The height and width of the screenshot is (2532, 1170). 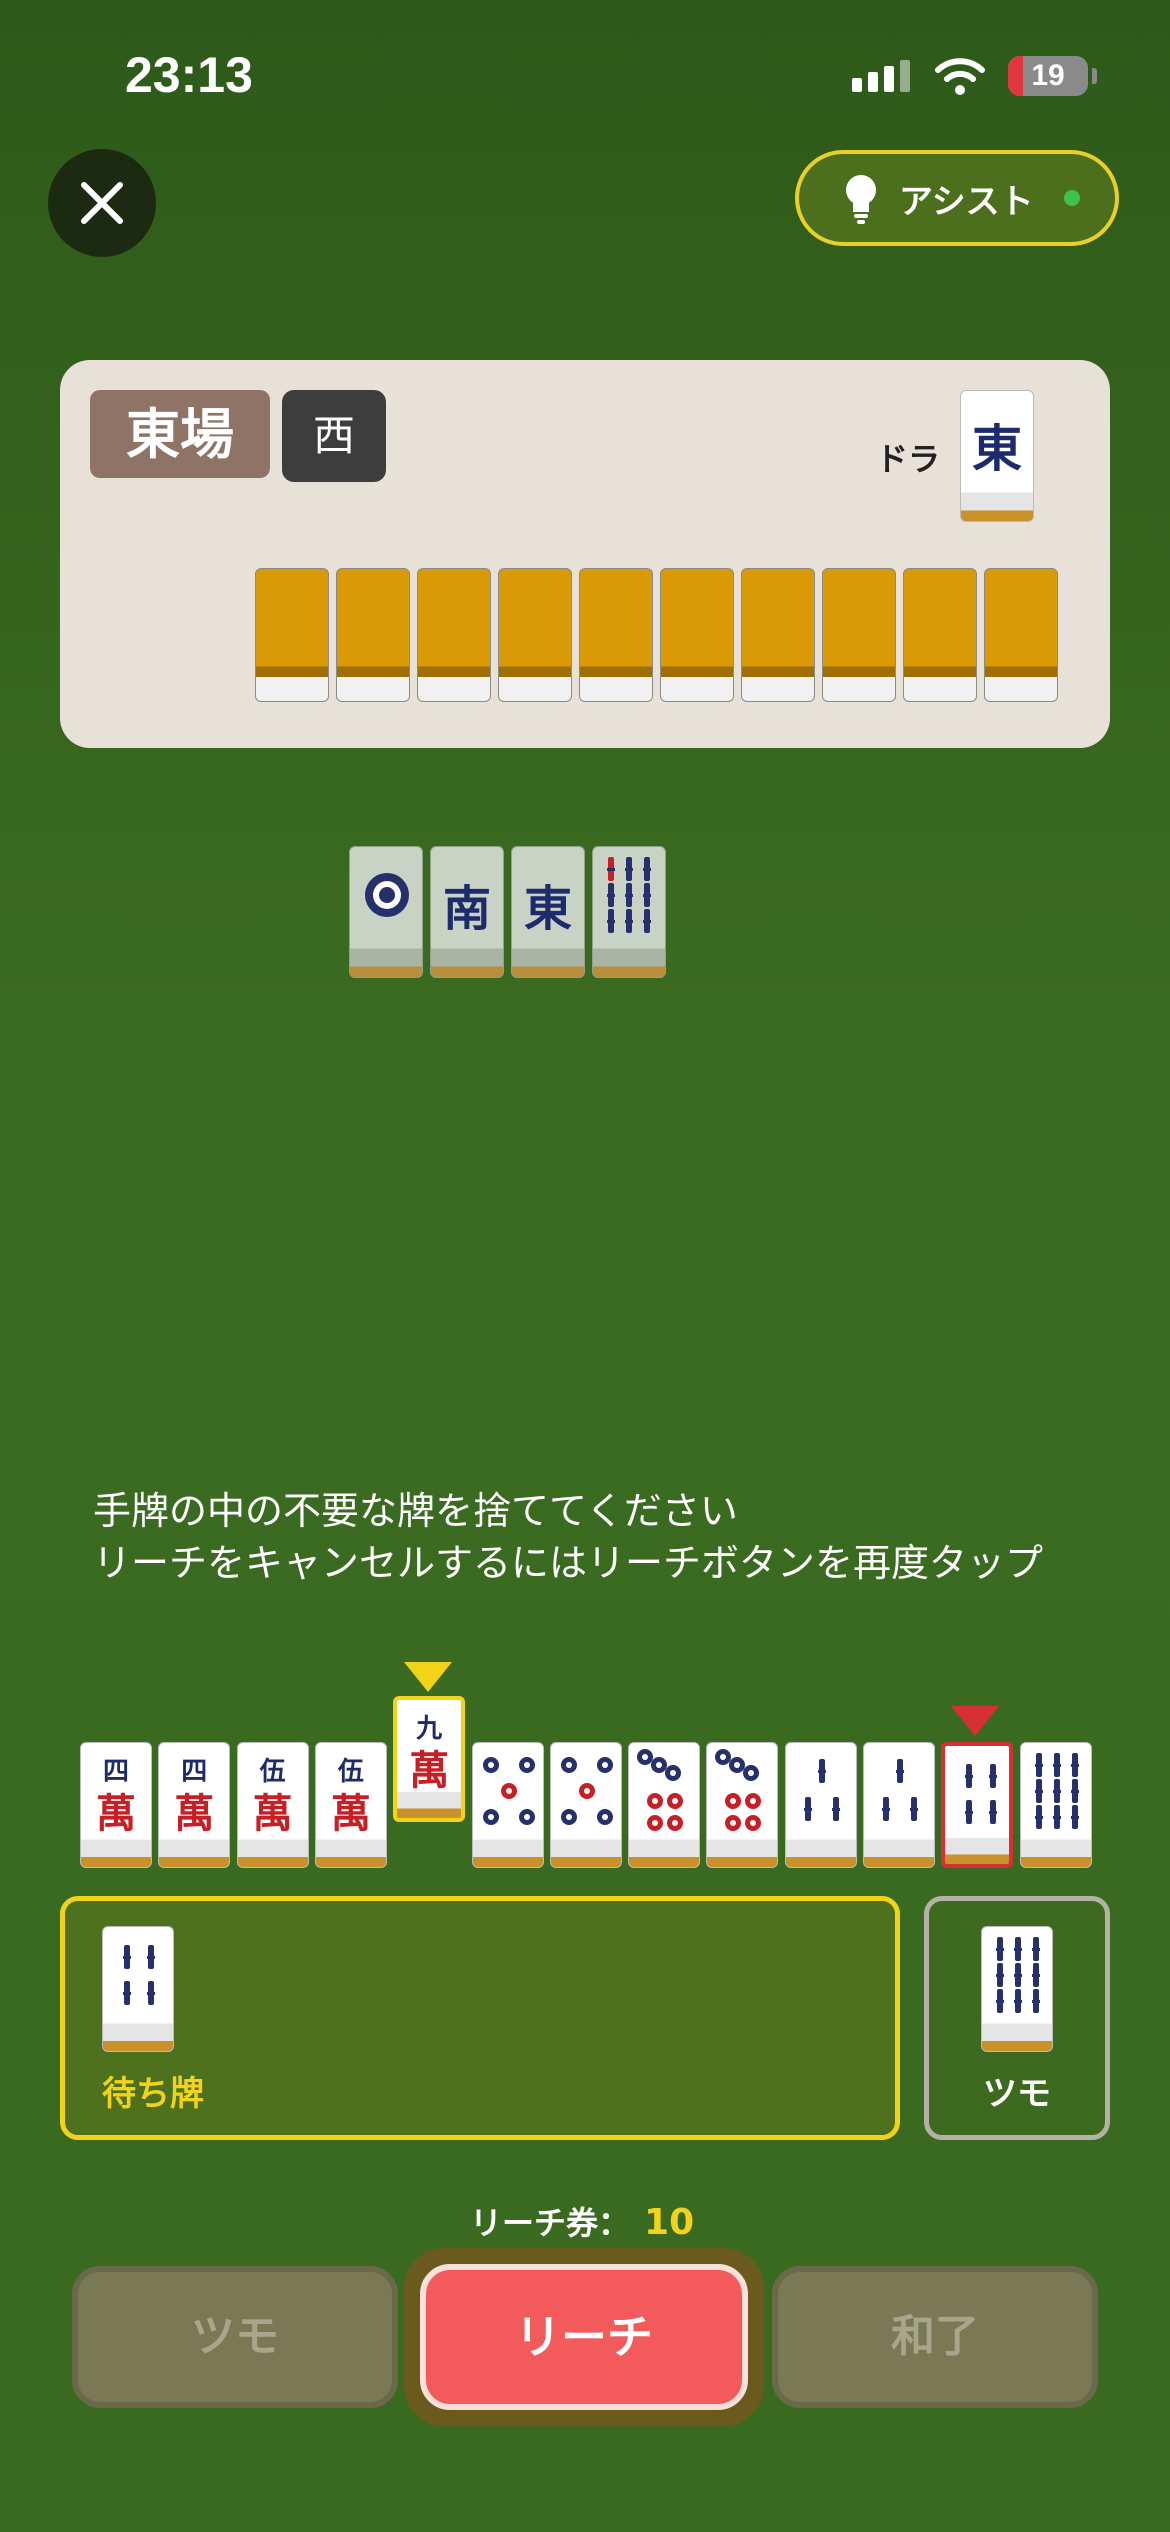 I want to click on battery-level: 19, so click(x=1048, y=75).